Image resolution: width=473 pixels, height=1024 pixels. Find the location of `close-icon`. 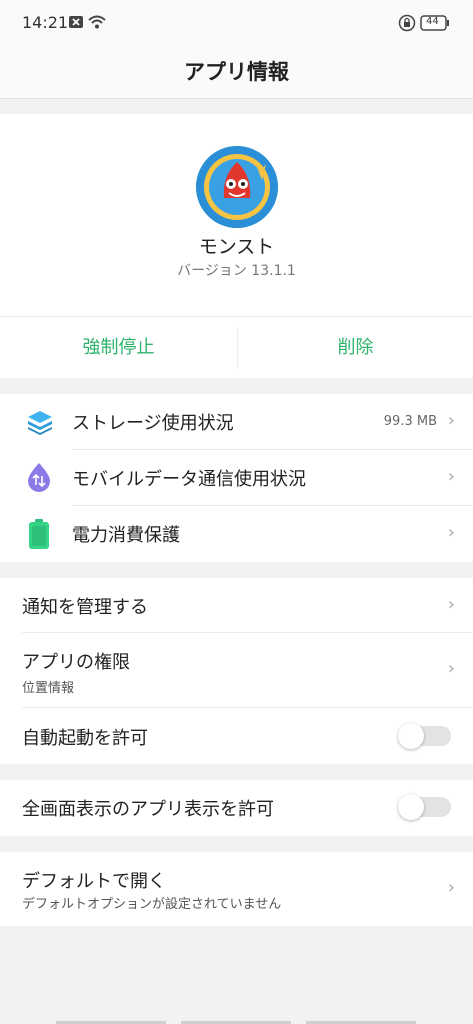

close-icon is located at coordinates (76, 24).